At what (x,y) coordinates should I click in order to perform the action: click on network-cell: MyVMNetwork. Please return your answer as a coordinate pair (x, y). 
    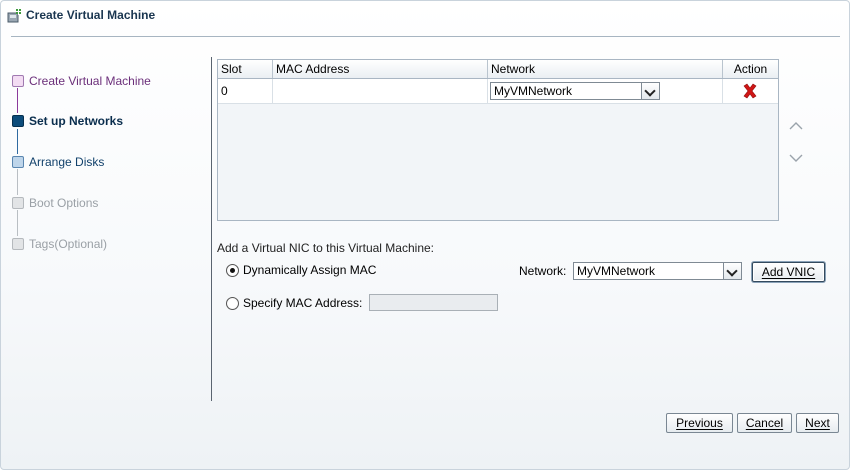
    Looking at the image, I should click on (605, 91).